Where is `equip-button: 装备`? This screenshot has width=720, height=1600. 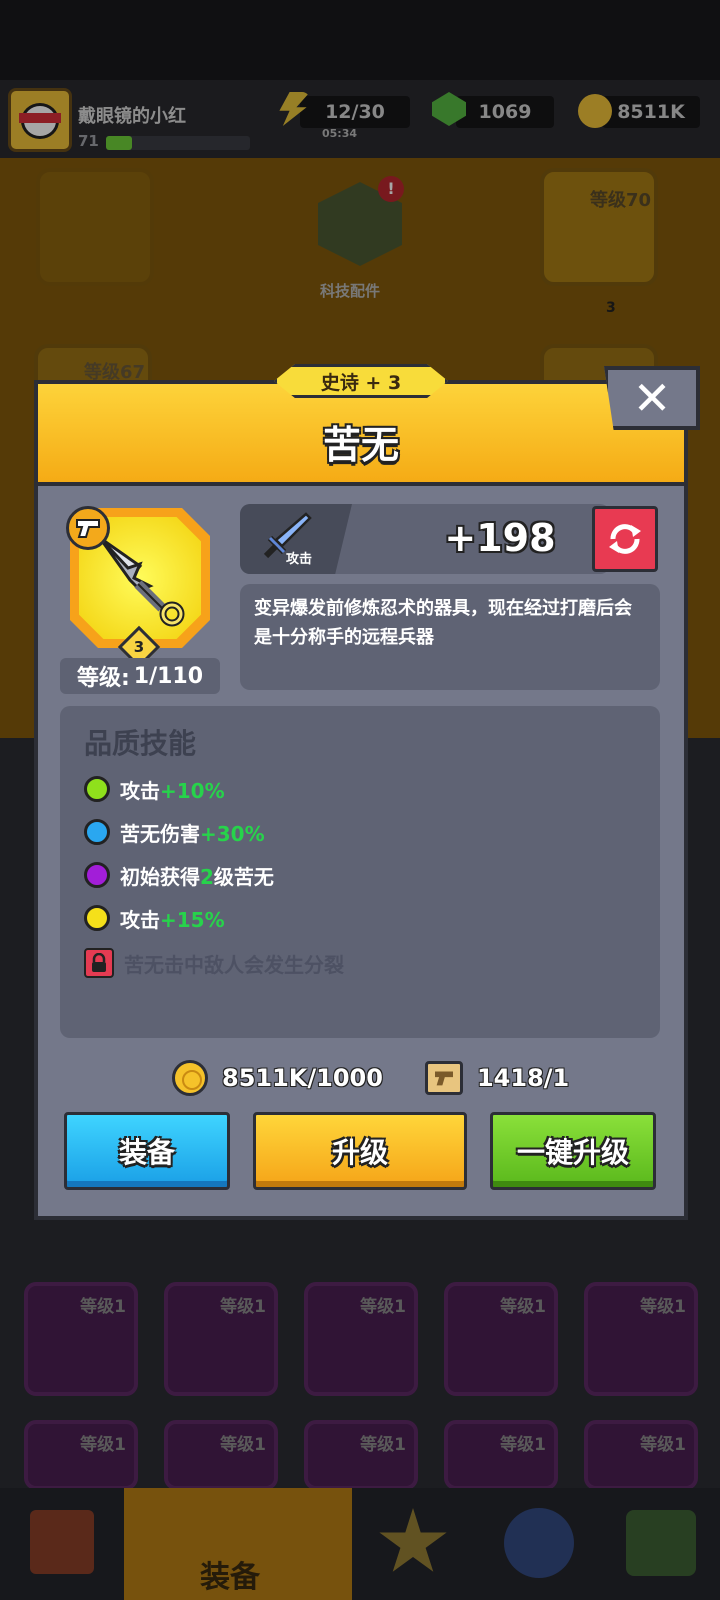
equip-button: 装备 is located at coordinates (147, 1151).